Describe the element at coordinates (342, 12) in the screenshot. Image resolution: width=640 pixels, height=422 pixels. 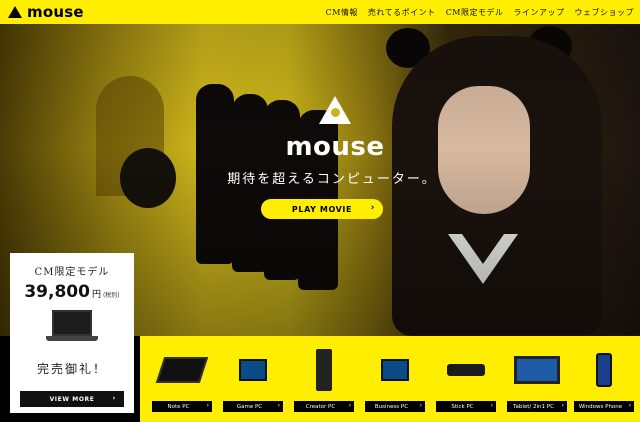
I see `nav-cm-info: CM情報` at that location.